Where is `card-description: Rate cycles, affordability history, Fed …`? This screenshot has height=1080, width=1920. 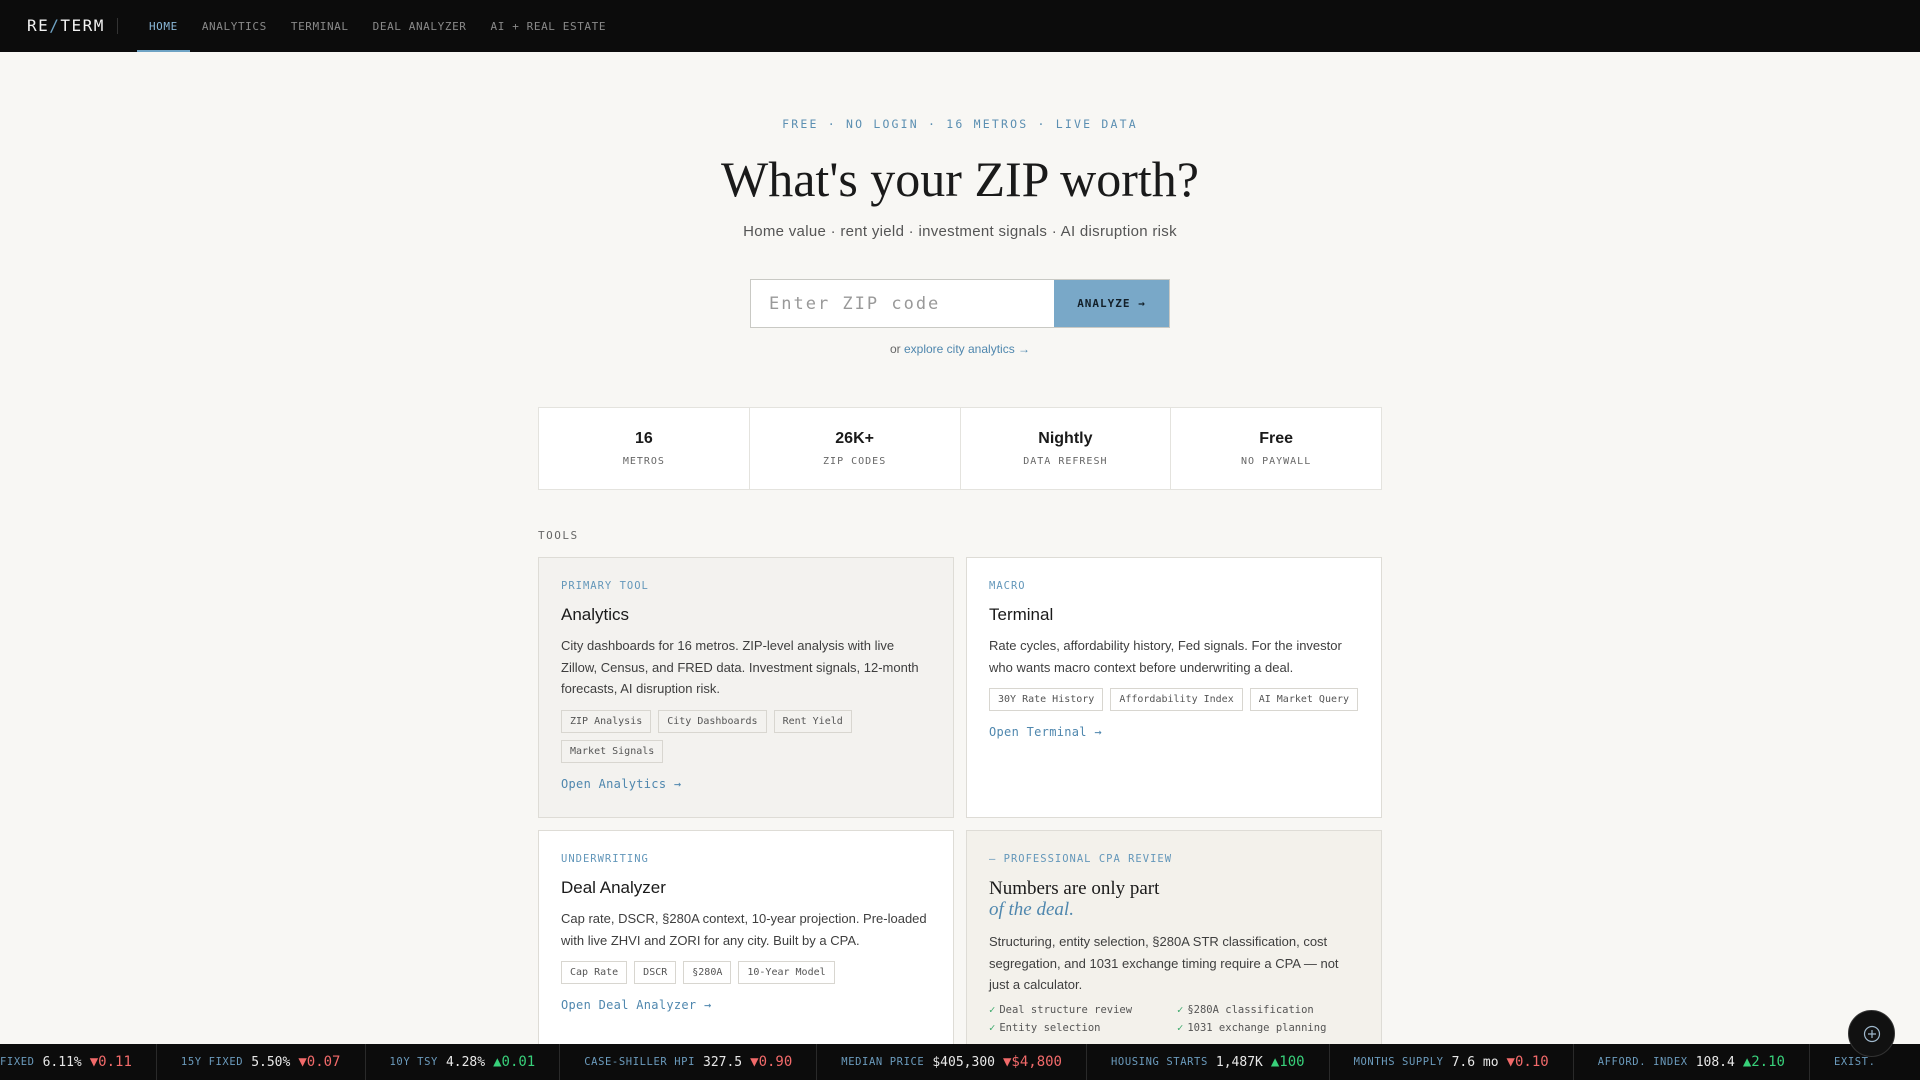
card-description: Rate cycles, affordability history, Fed … is located at coordinates (1165, 656).